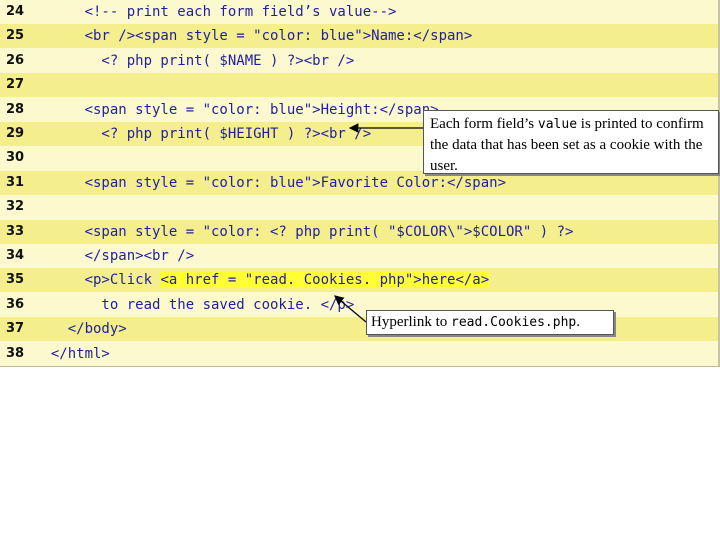  Describe the element at coordinates (359, 354) in the screenshot. I see `code-line: 38 </html>` at that location.